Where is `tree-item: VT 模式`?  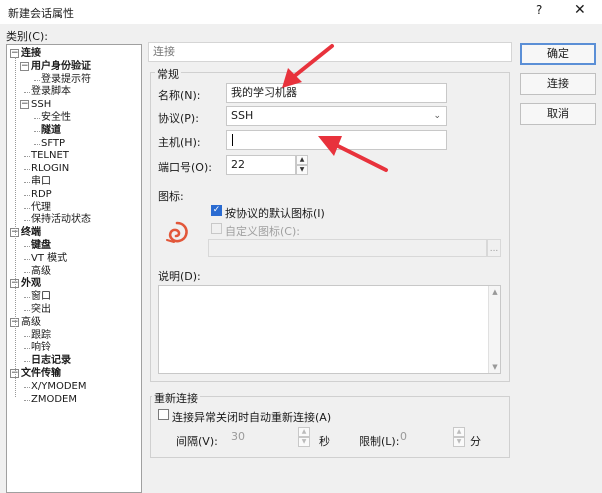
tree-item: VT 模式 is located at coordinates (49, 258).